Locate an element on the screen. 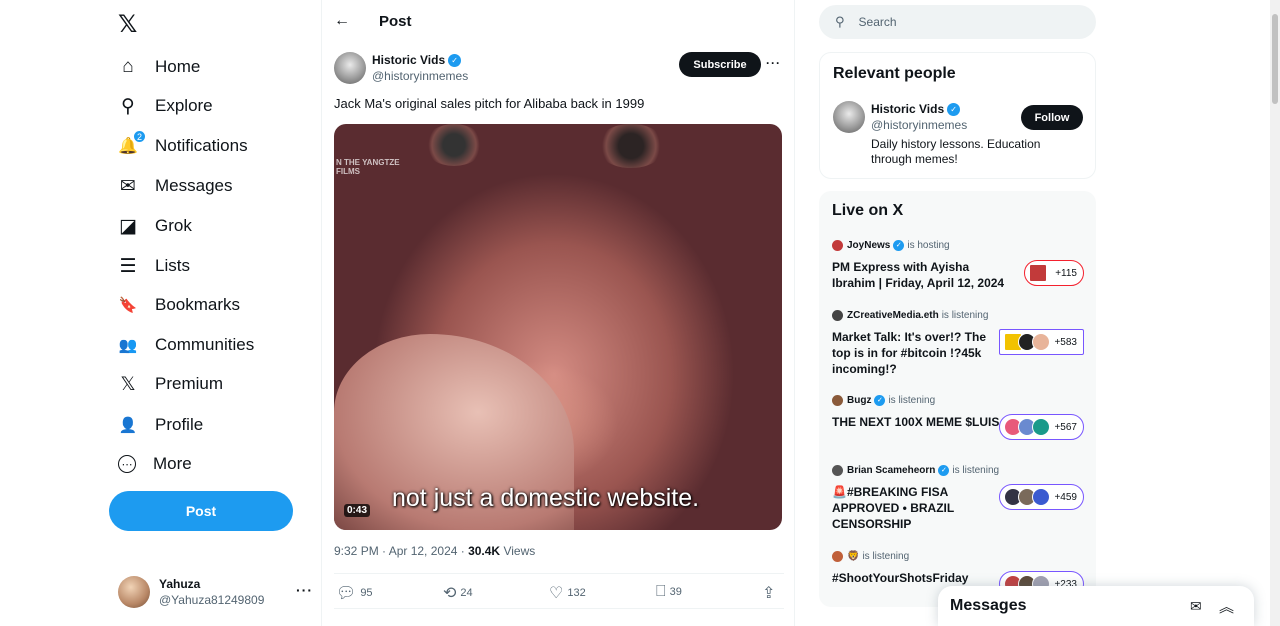 This screenshot has height=626, width=1280. scrollbar-thumb is located at coordinates (1275, 59).